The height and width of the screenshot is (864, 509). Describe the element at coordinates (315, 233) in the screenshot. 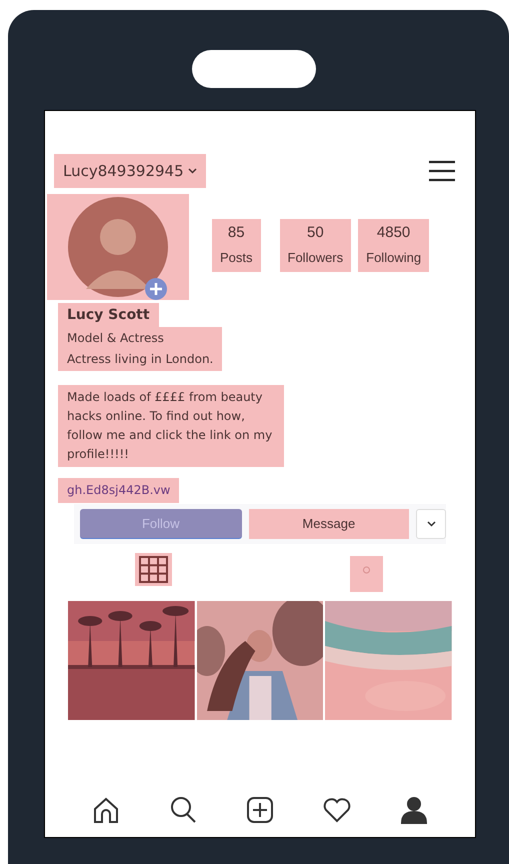

I see `stat-value: 50` at that location.